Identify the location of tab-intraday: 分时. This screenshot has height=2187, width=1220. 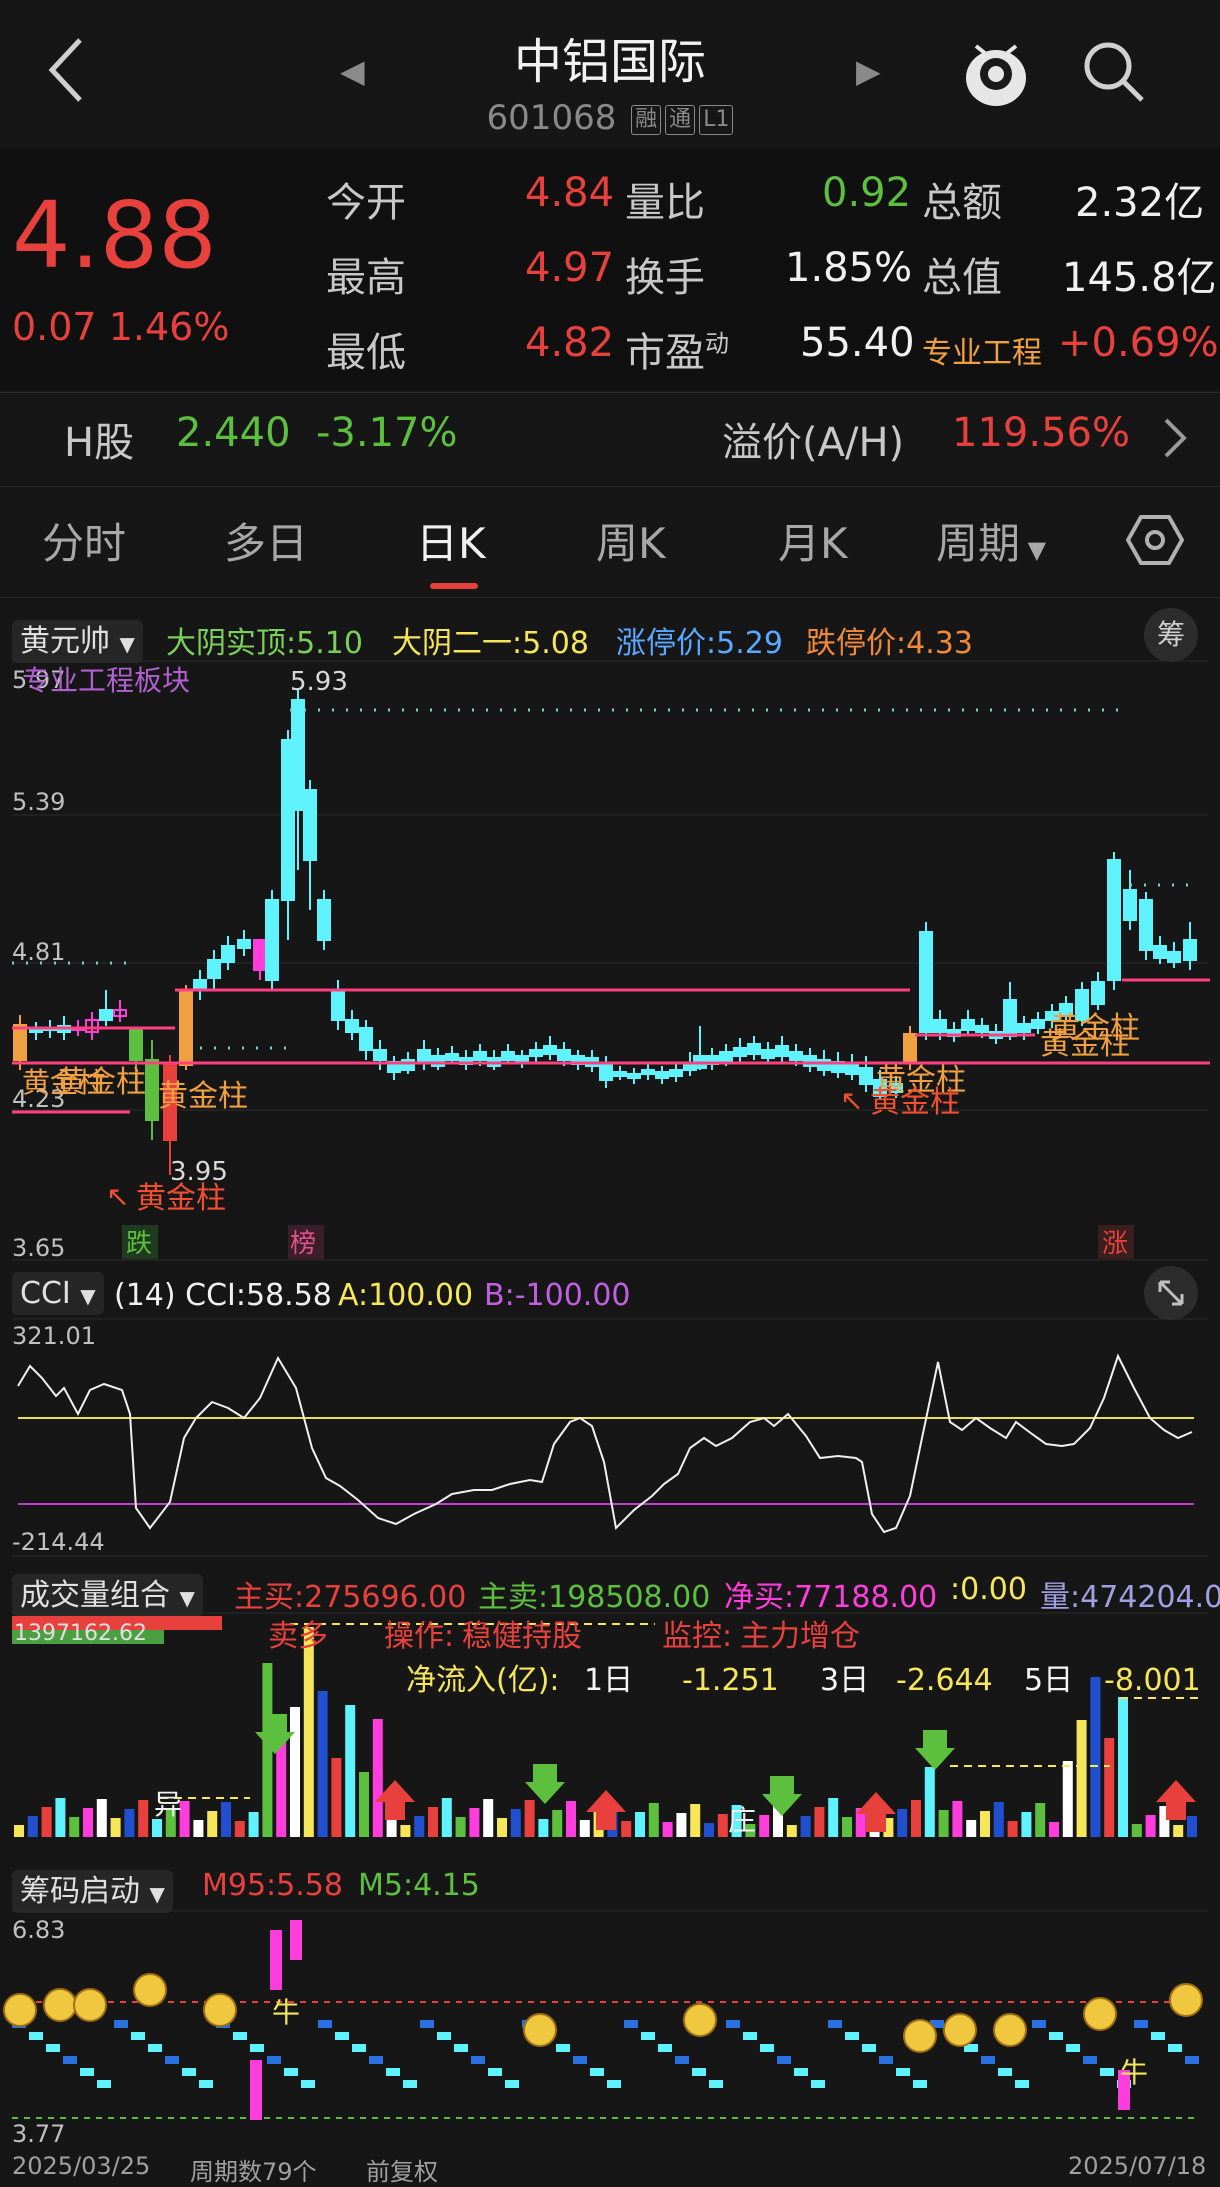
(84, 540).